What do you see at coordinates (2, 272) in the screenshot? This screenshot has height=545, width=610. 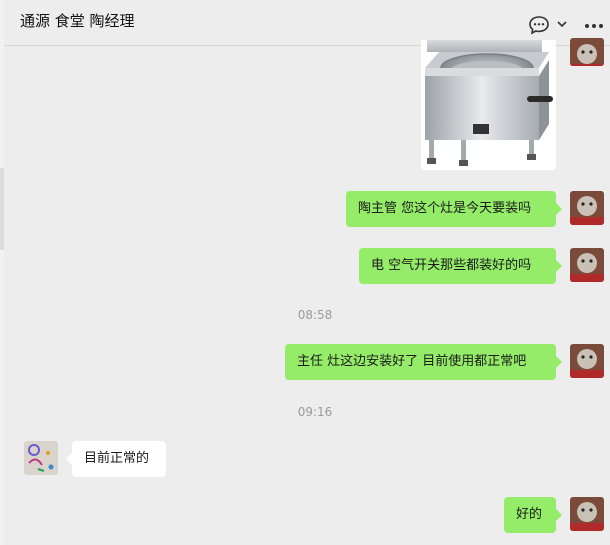 I see `left-panel-edge` at bounding box center [2, 272].